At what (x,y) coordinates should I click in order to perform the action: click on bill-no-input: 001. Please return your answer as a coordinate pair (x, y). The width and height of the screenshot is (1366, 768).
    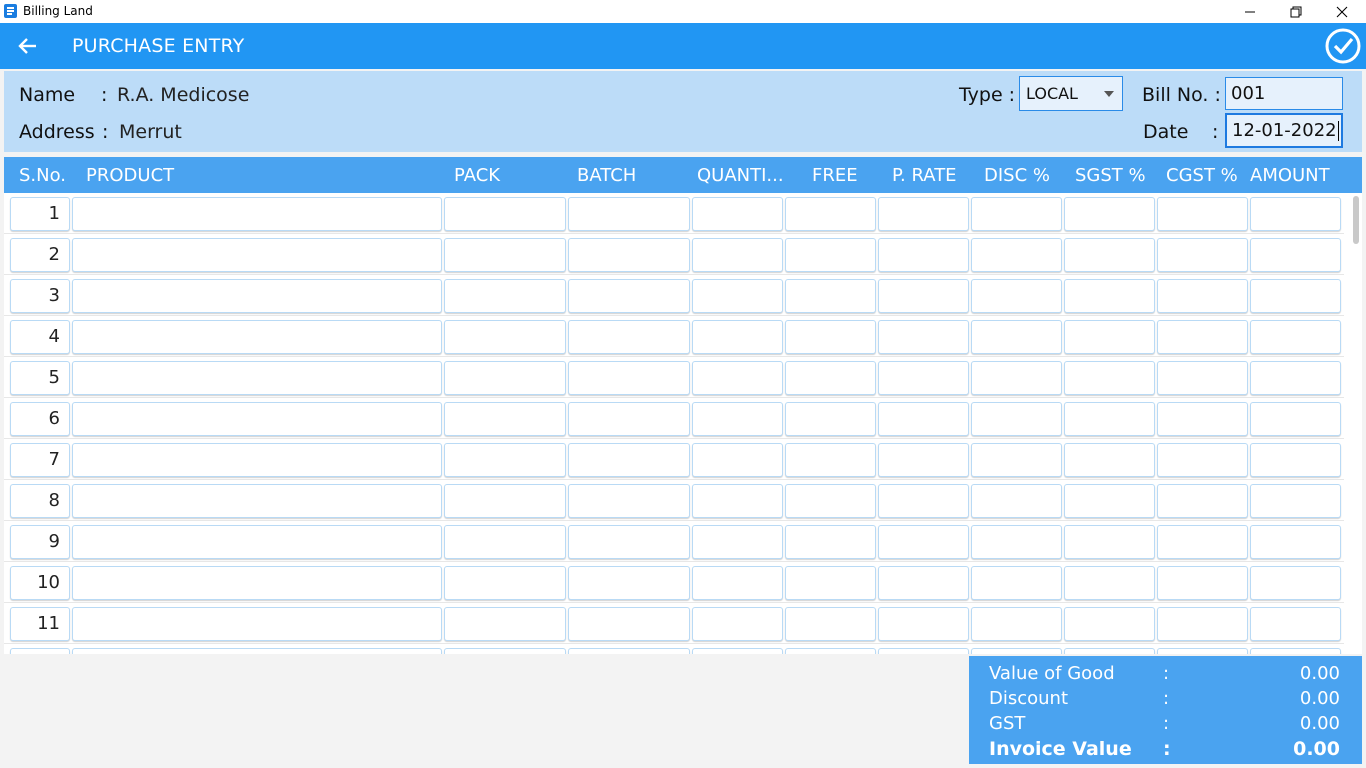
    Looking at the image, I should click on (1284, 93).